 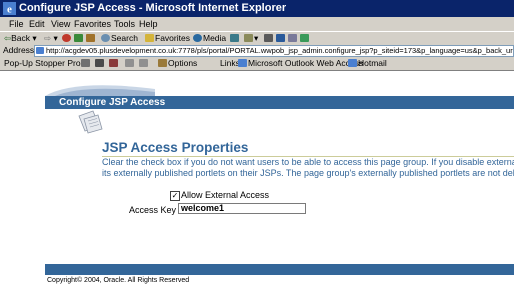 What do you see at coordinates (100, 91) in the screenshot?
I see `banner-swoosh-graphic` at bounding box center [100, 91].